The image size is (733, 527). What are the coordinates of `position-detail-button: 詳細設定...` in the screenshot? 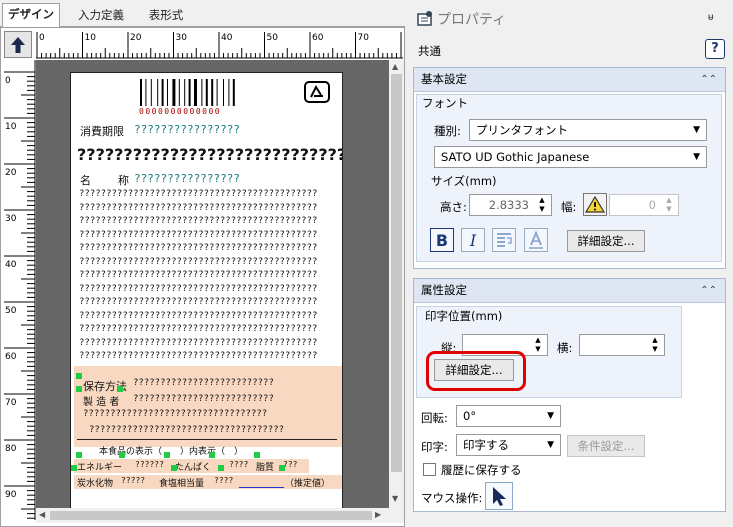 It's located at (474, 370).